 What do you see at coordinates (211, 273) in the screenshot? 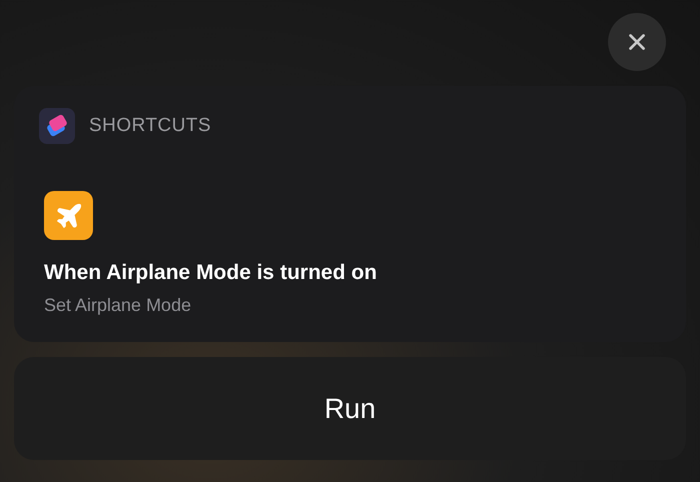
I see `shortcut-title: When Airplane Mode is turned on` at bounding box center [211, 273].